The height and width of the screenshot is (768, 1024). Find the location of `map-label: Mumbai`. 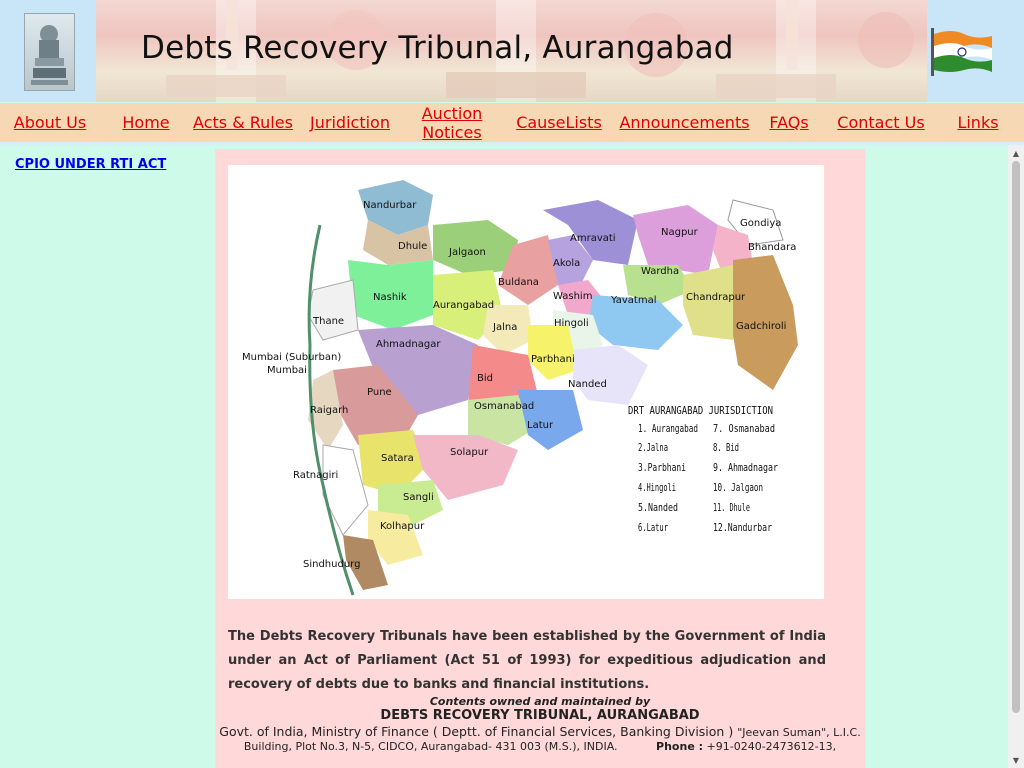

map-label: Mumbai is located at coordinates (287, 370).